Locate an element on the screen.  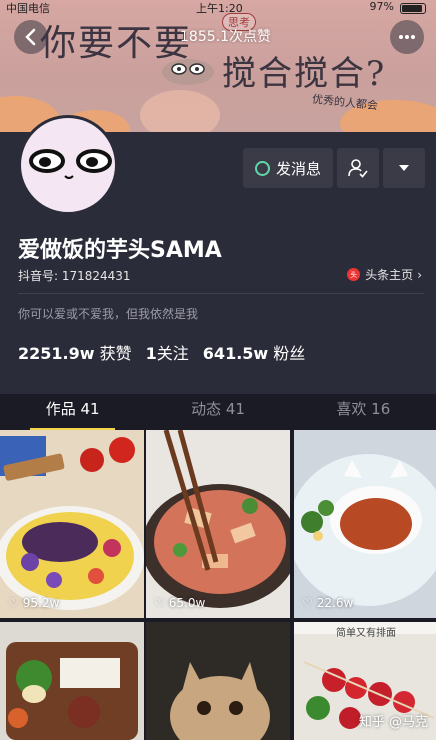
profile-tabs: 作品 41 动态 41 喜欢 16 is located at coordinates (218, 412).